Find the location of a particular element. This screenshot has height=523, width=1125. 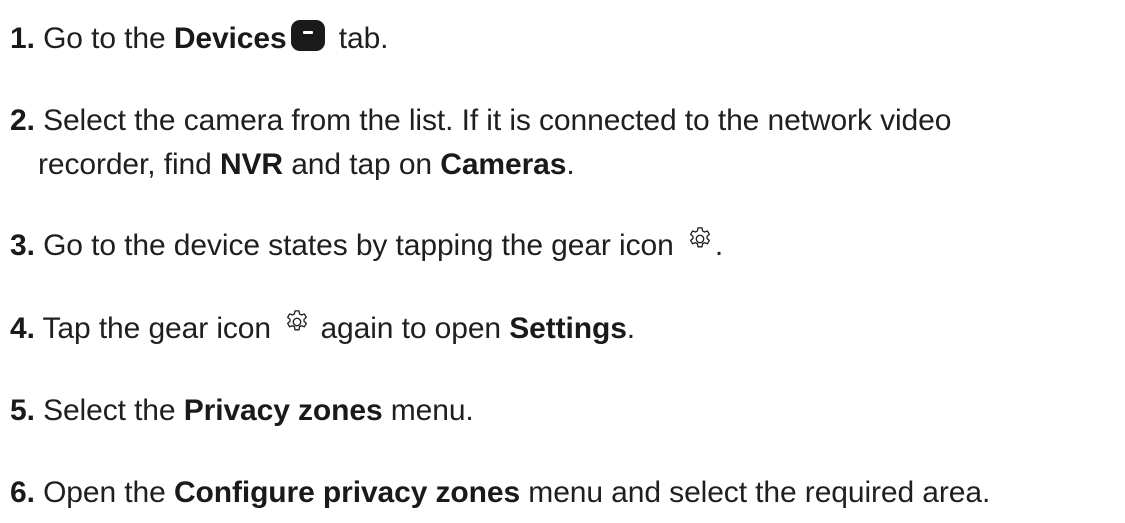

nvr-label: NVR is located at coordinates (251, 164).